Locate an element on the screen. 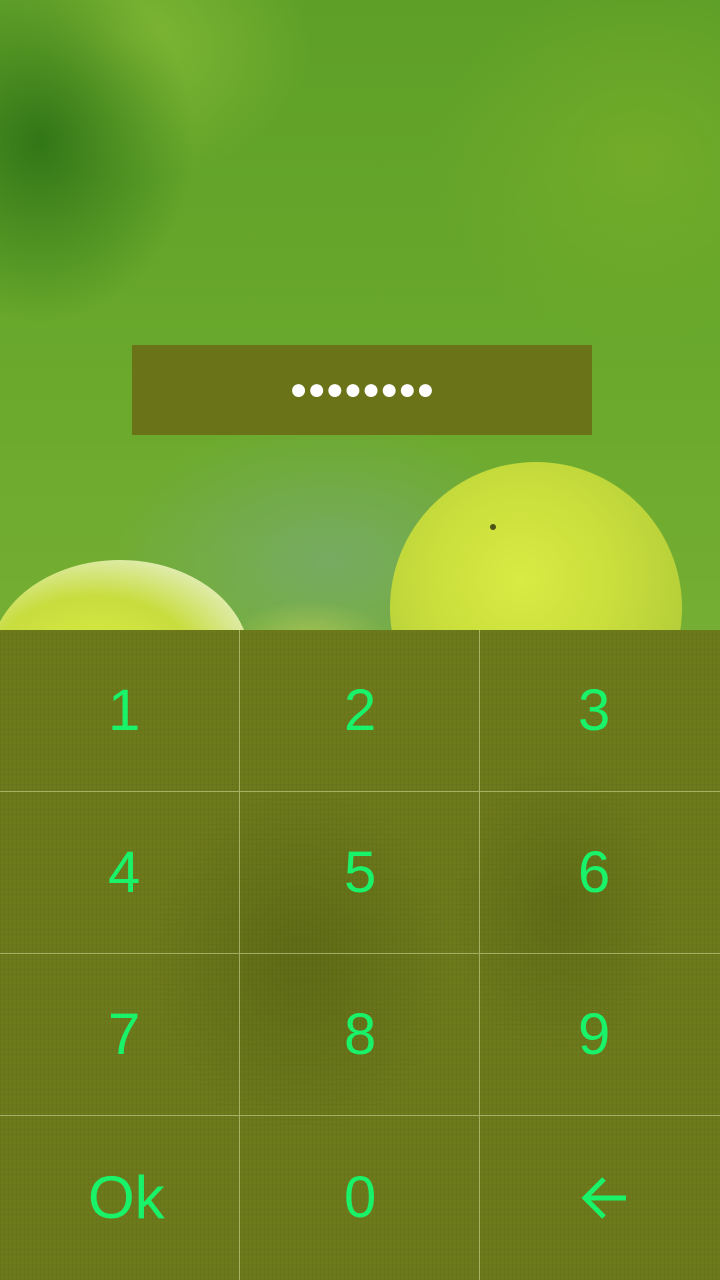 This screenshot has width=720, height=1280. key-2-button: 2 is located at coordinates (360, 711).